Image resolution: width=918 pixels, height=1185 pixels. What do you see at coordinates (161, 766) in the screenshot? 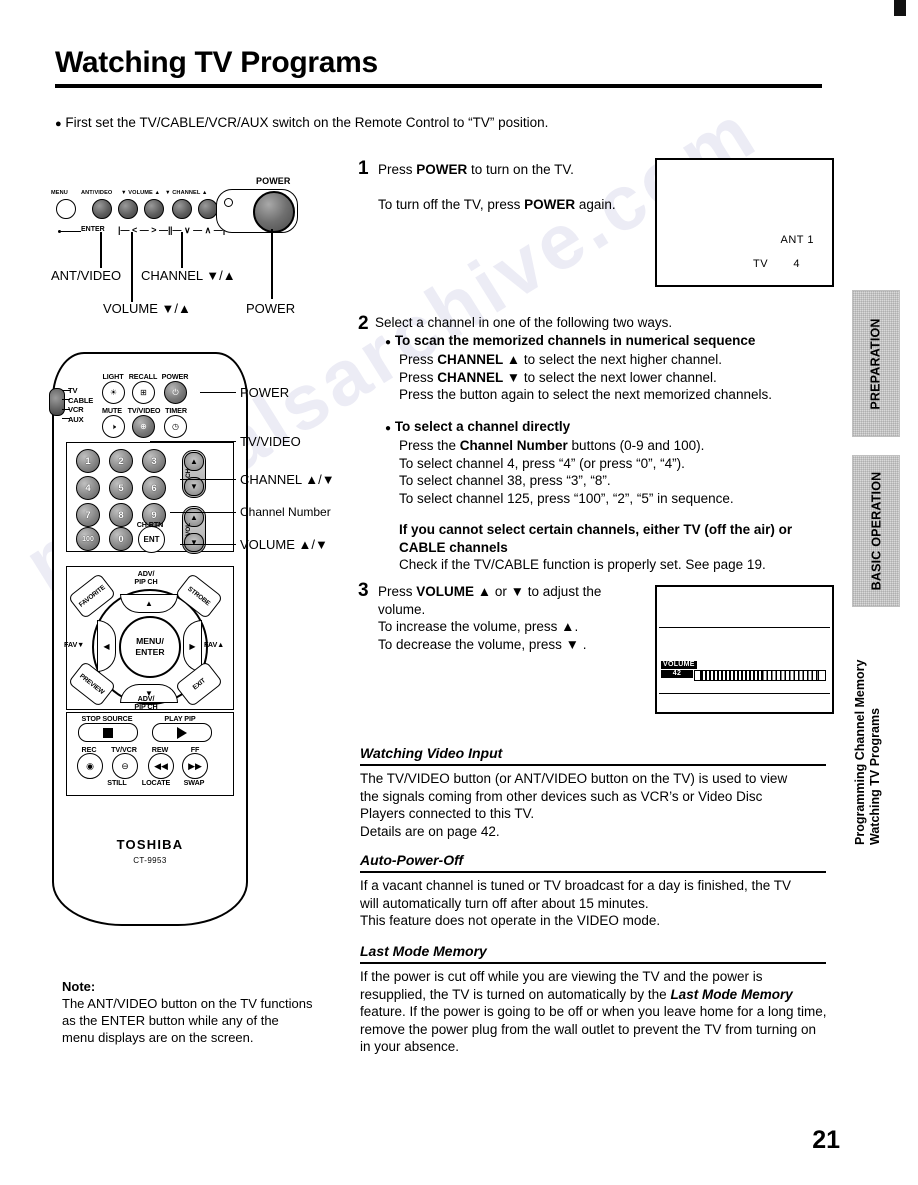
I see `rewind-button: ◀◀` at bounding box center [161, 766].